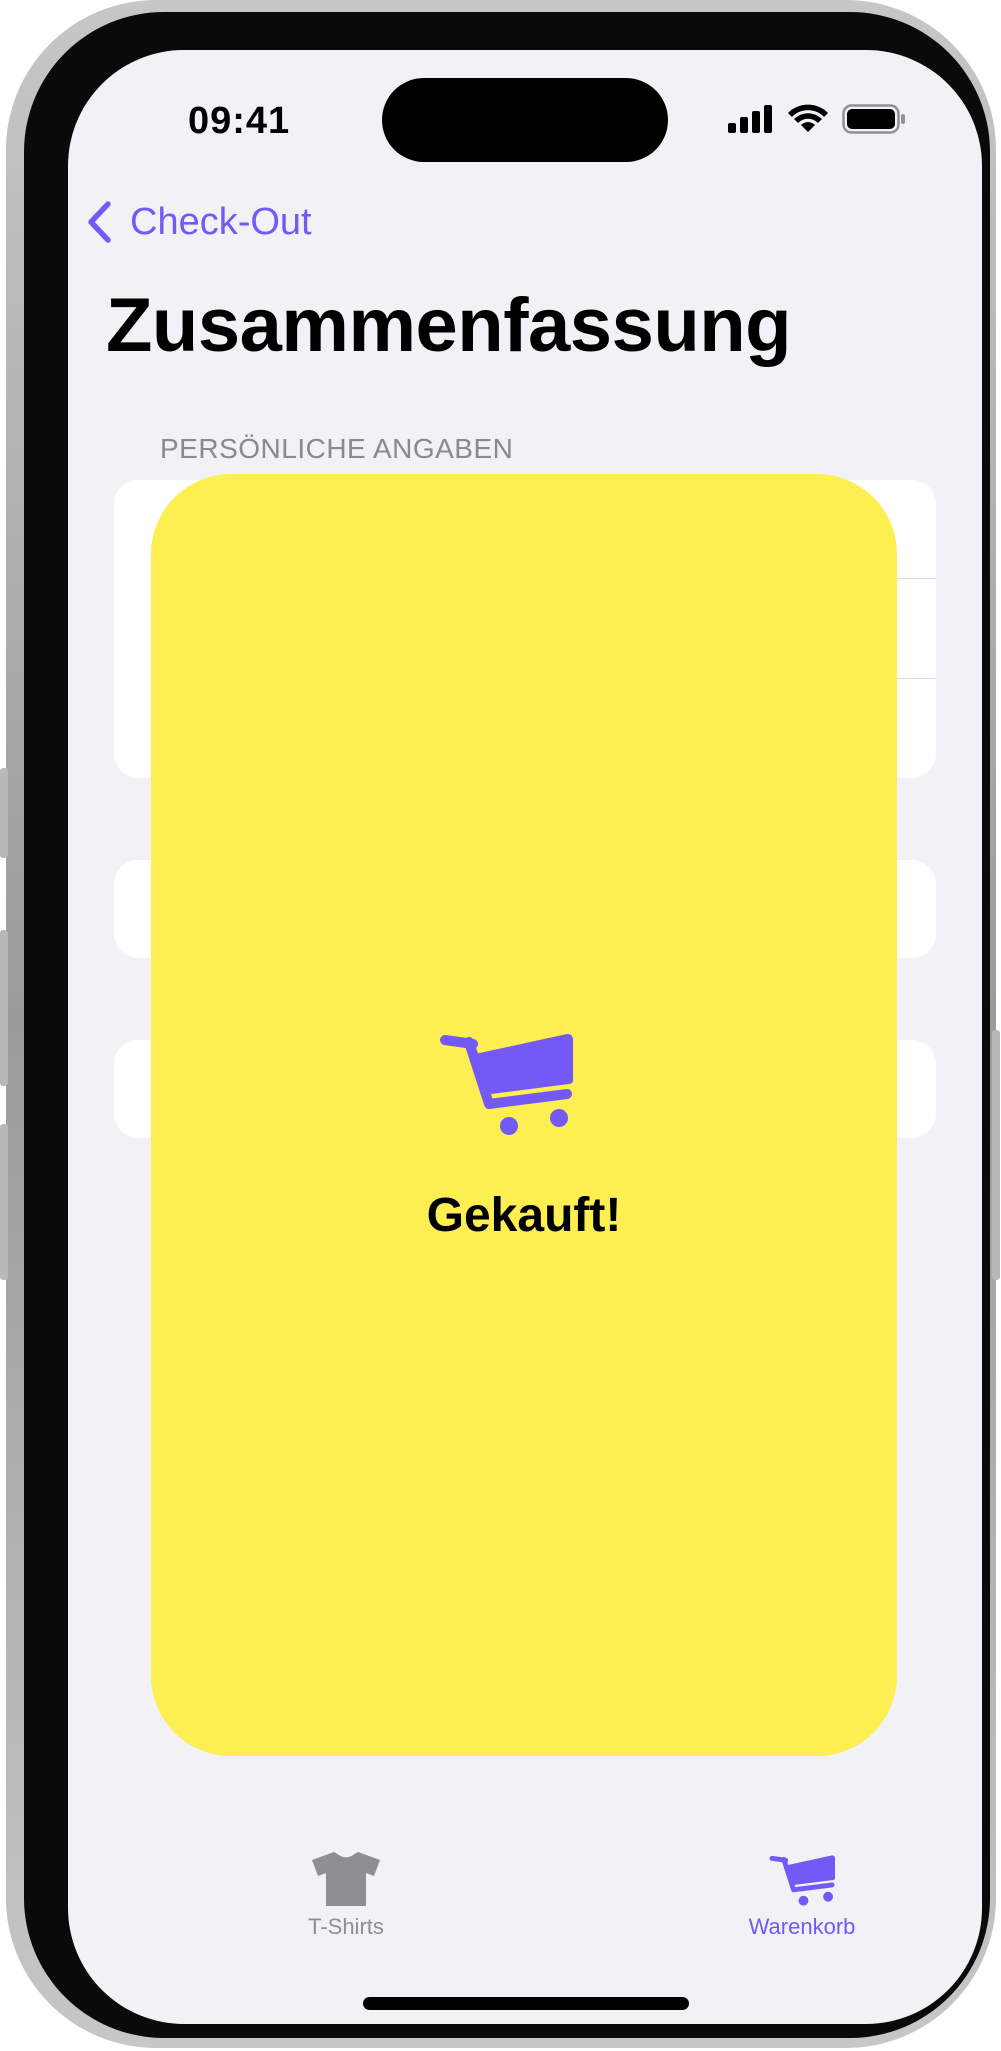 The height and width of the screenshot is (2051, 1001). What do you see at coordinates (802, 1926) in the screenshot?
I see `tab-label: Warenkorb` at bounding box center [802, 1926].